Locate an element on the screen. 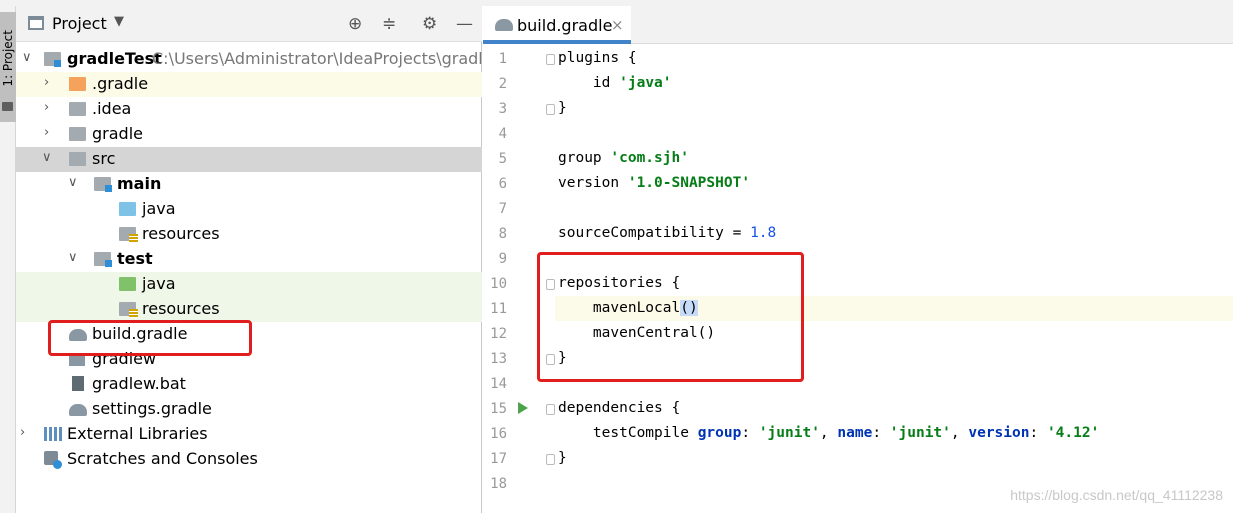 Image resolution: width=1233 pixels, height=513 pixels. code-line-5: group 'com.sjh' is located at coordinates (623, 158).